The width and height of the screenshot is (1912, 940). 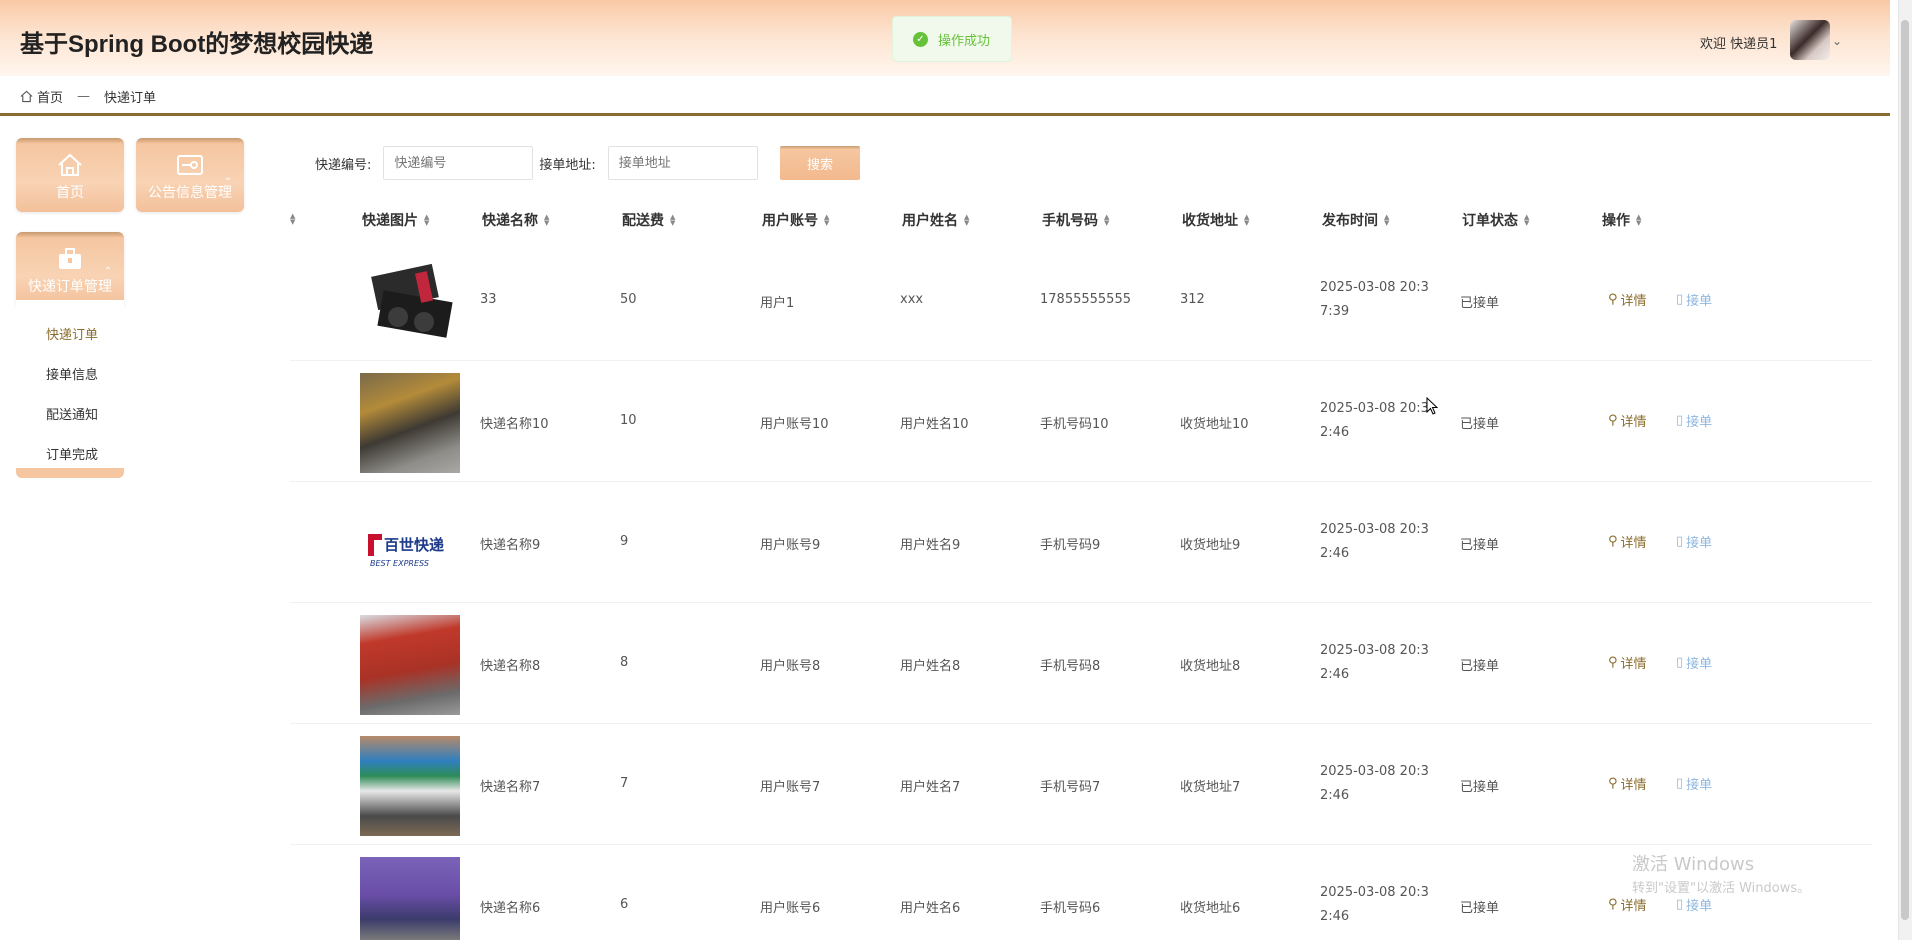 I want to click on cell-fee: 10, so click(x=628, y=420).